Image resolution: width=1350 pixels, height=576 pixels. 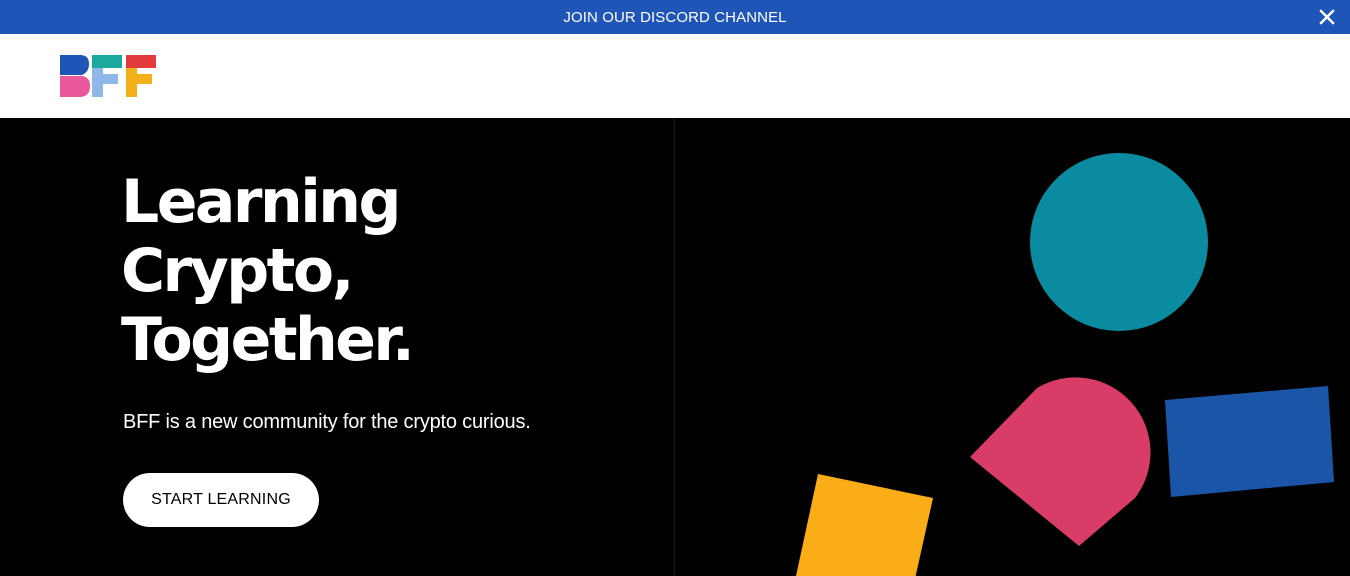 I want to click on headline-line-1: Learning, so click(x=261, y=202).